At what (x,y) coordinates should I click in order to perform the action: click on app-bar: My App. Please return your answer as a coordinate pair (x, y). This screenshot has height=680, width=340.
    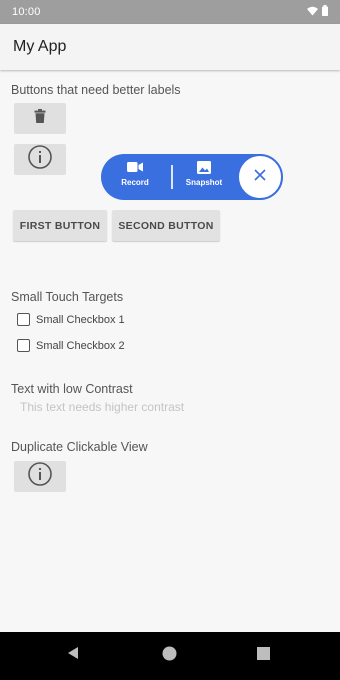
    Looking at the image, I should click on (170, 47).